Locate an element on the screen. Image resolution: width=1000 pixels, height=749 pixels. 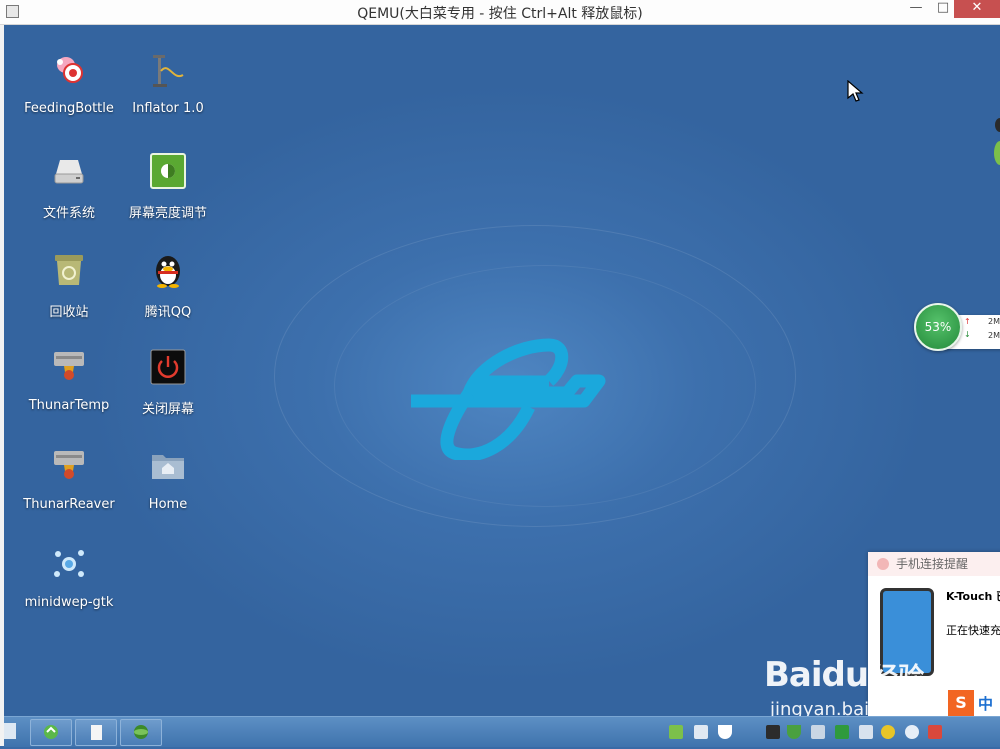
download-speed: 2M is located at coordinates (994, 335).